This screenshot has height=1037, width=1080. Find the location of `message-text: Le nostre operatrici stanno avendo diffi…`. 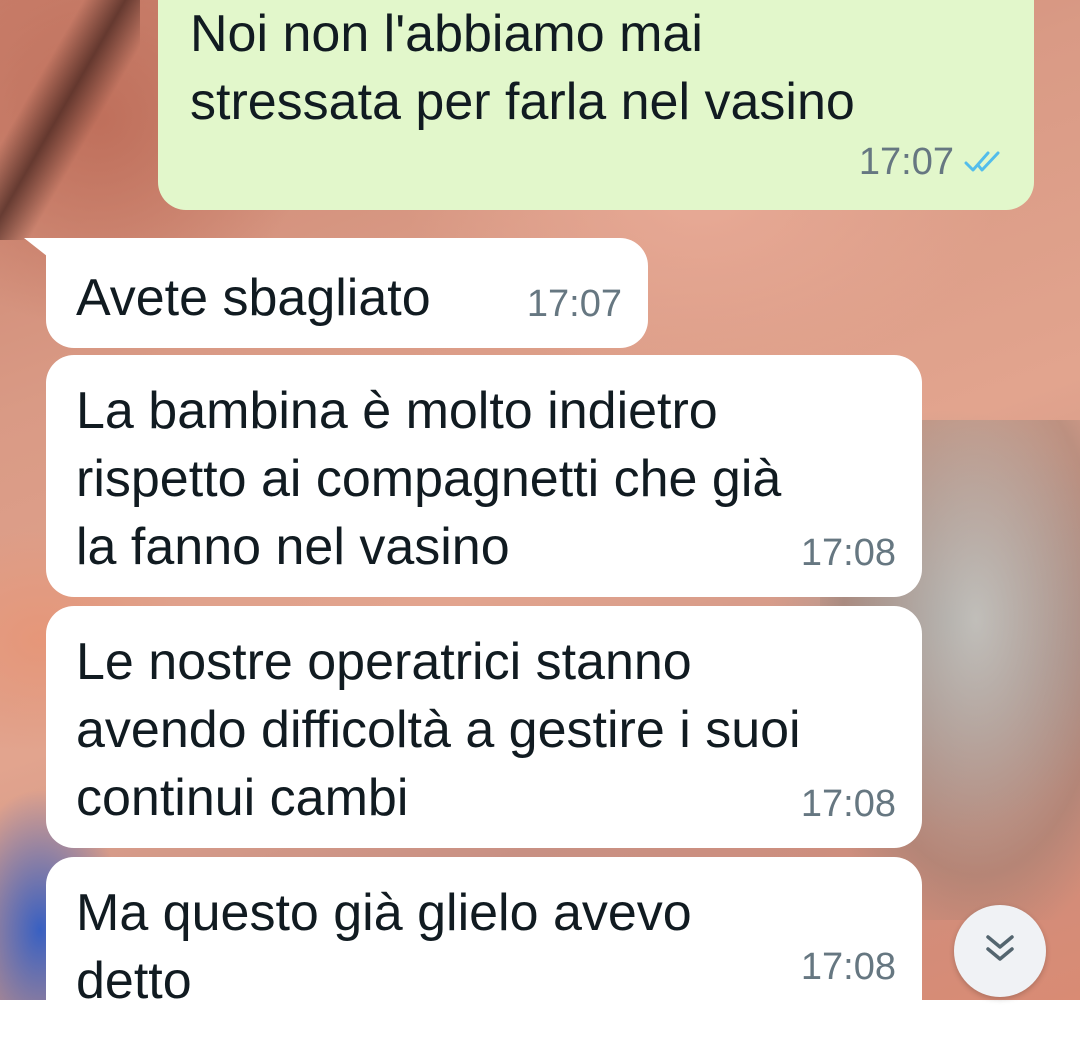

message-text: Le nostre operatrici stanno avendo diffi… is located at coordinates (438, 730).